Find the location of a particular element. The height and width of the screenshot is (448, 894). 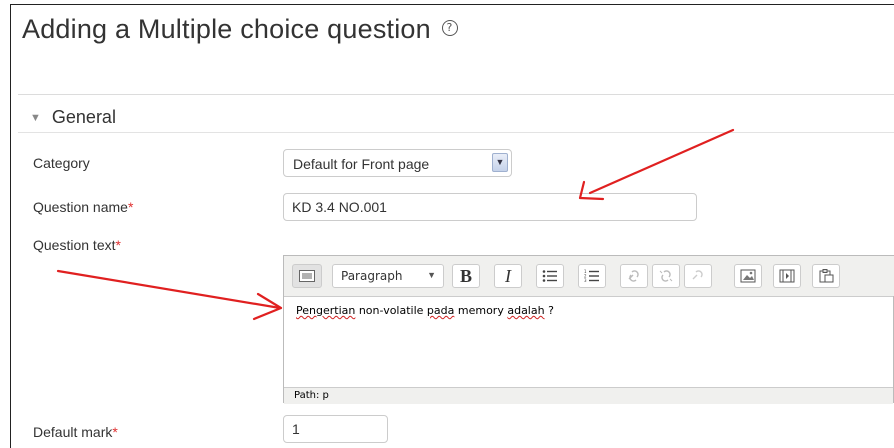

section-title: General is located at coordinates (83, 117).